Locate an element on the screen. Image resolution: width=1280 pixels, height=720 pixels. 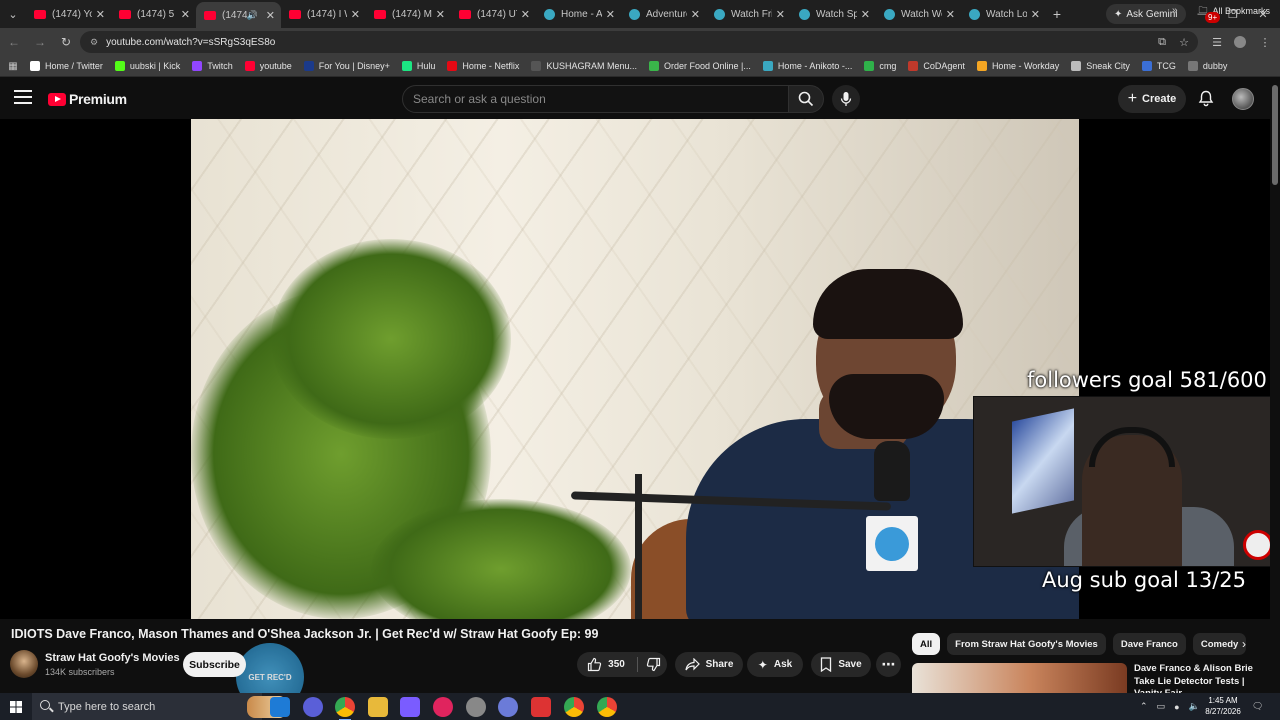
audio-playing-icon: 🔊 is located at coordinates (252, 15).